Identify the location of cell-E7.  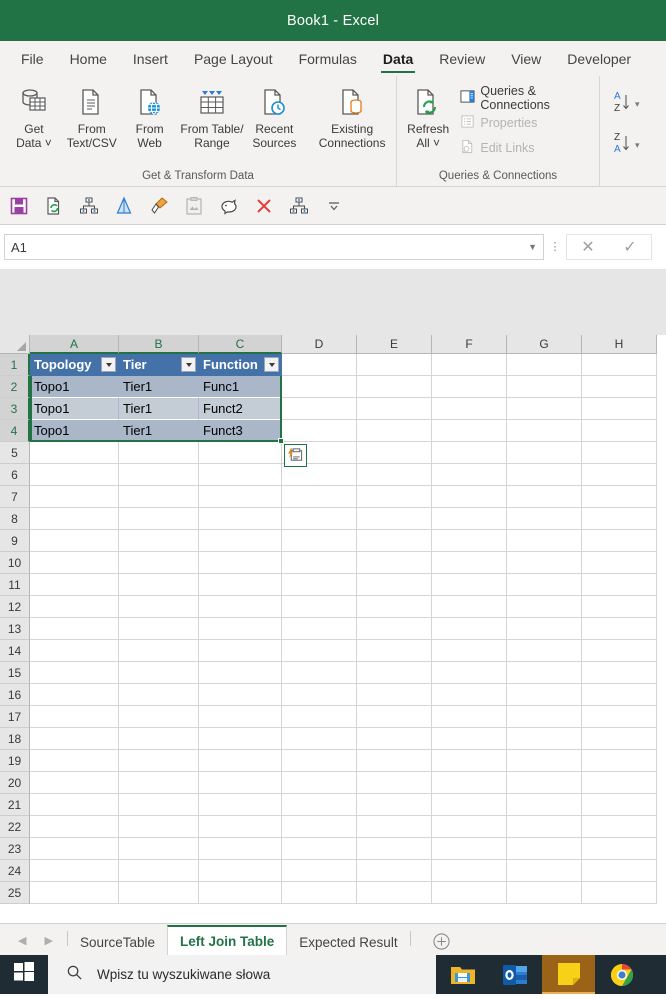
(394, 497).